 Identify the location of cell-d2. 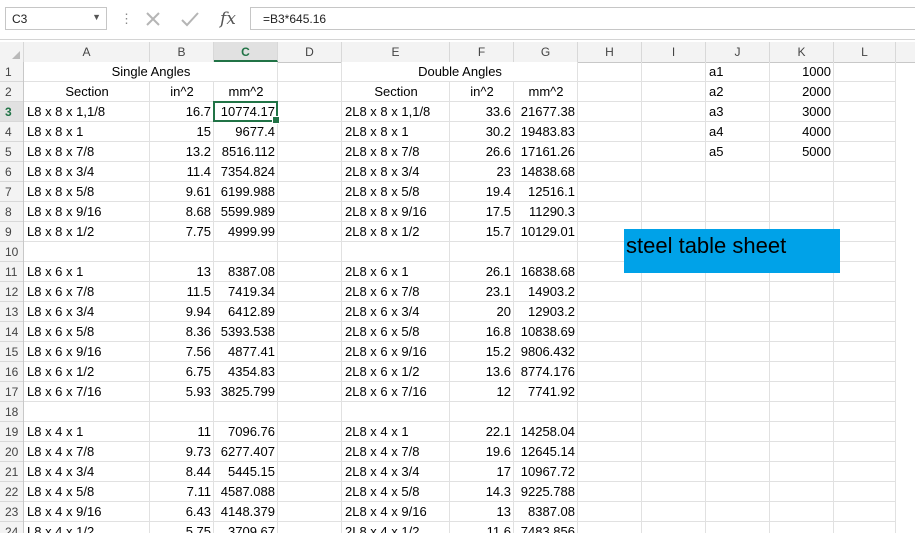
(310, 92).